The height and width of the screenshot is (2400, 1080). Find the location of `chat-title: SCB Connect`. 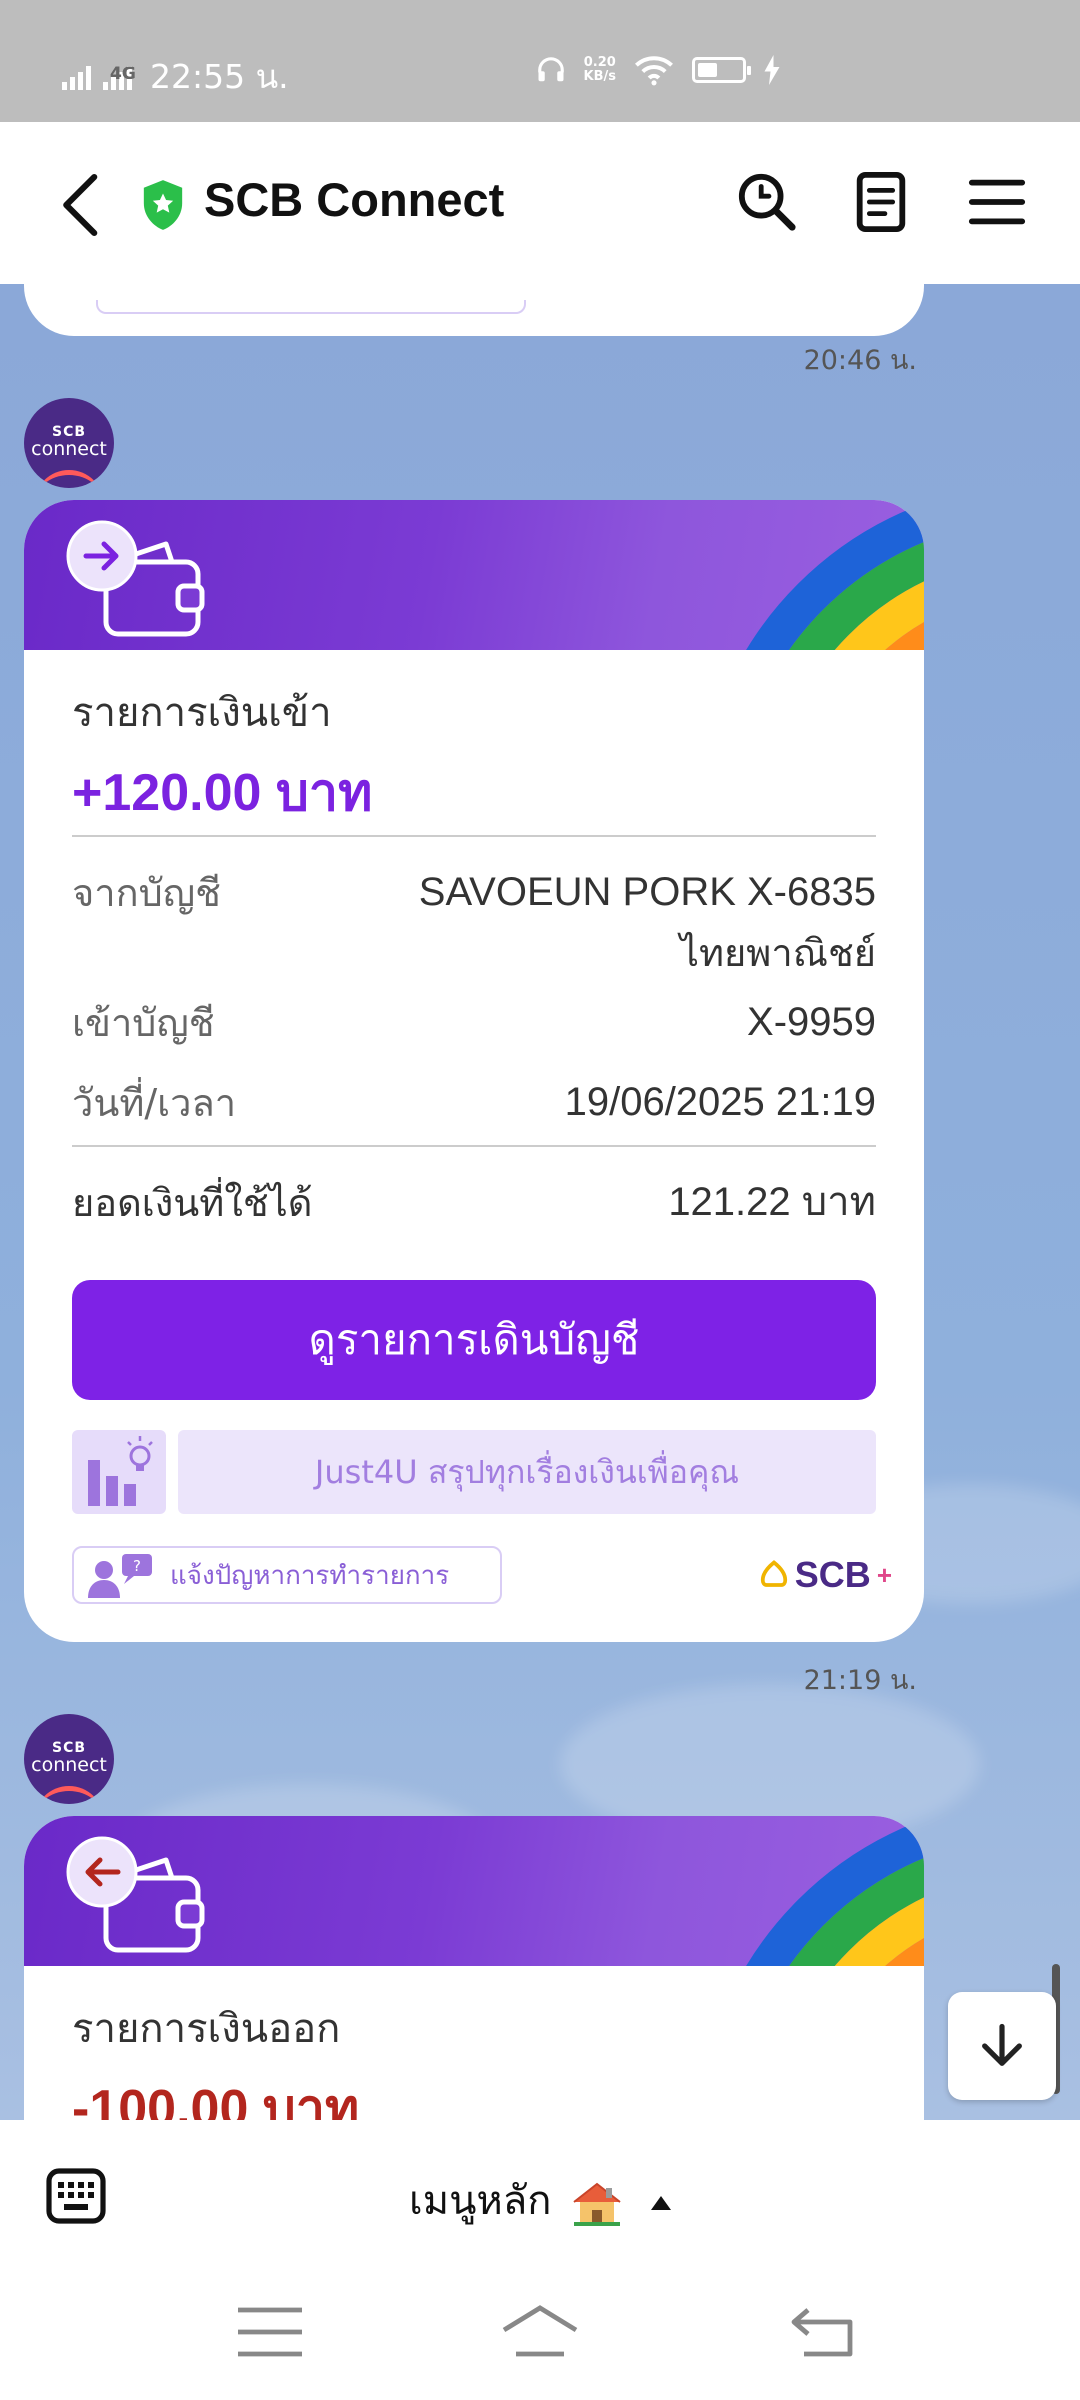

chat-title: SCB Connect is located at coordinates (354, 199).